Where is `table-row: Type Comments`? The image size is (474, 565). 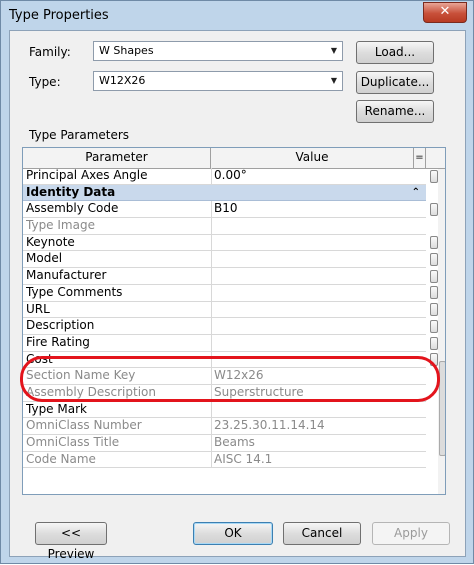 table-row: Type Comments is located at coordinates (224, 293).